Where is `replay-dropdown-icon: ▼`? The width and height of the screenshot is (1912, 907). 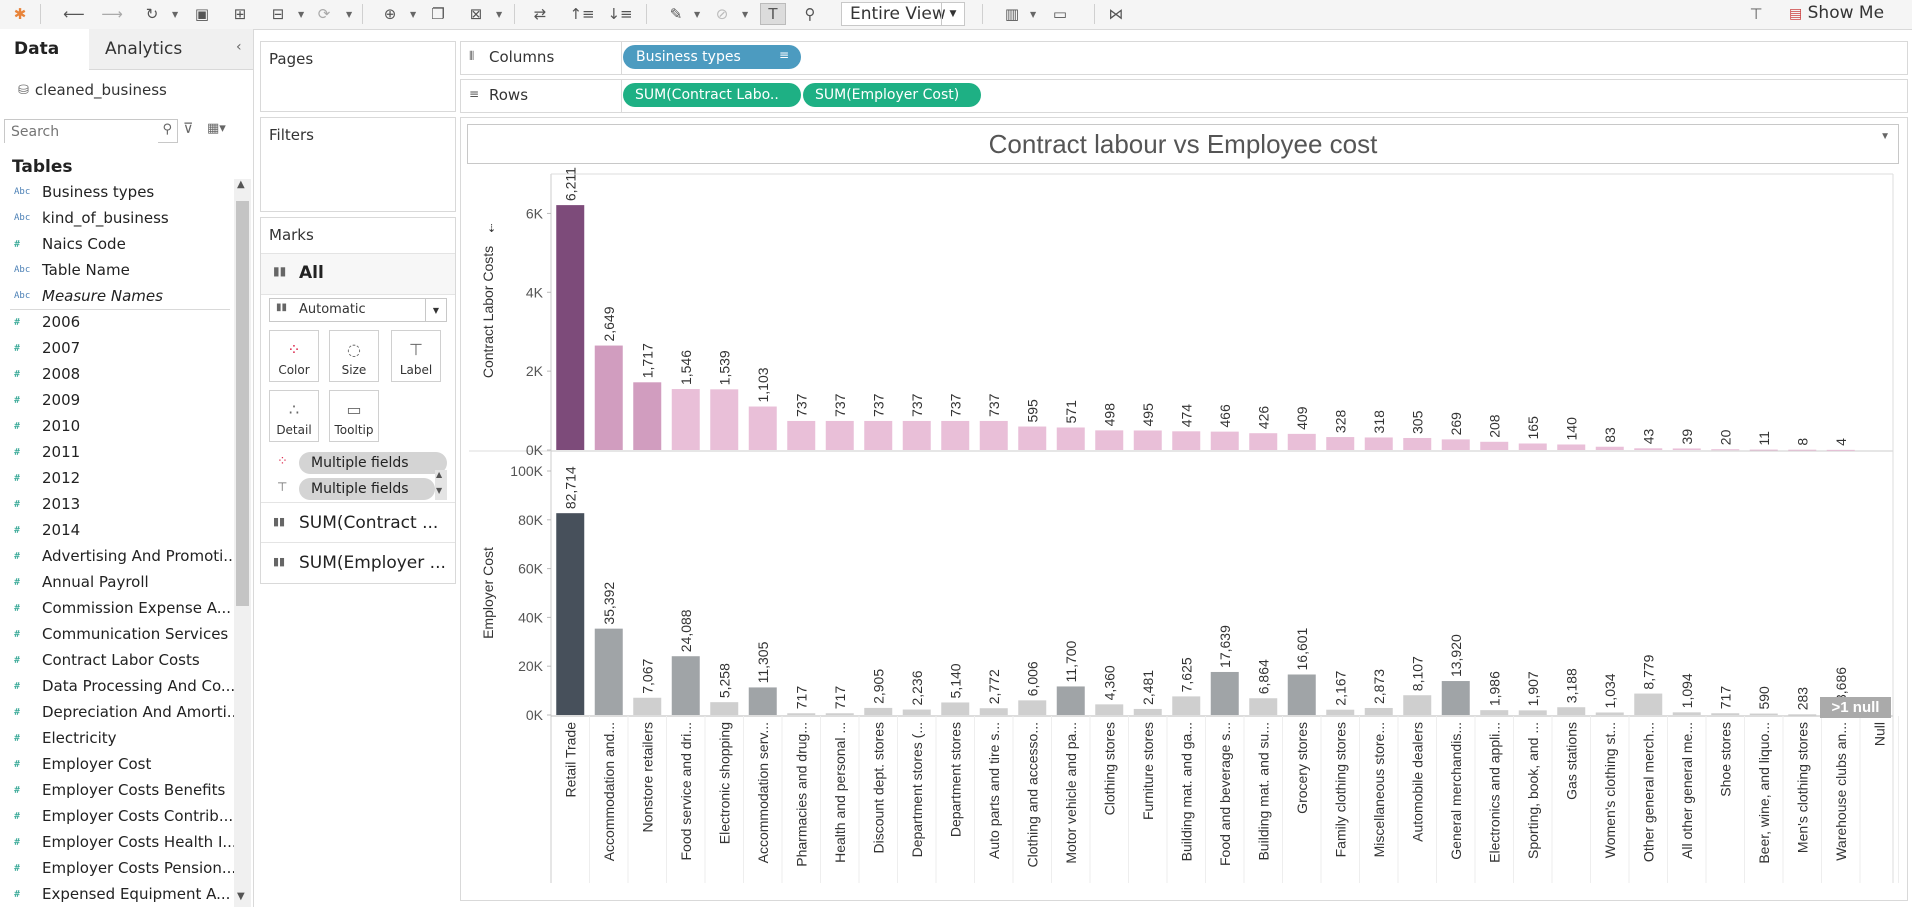 replay-dropdown-icon: ▼ is located at coordinates (175, 14).